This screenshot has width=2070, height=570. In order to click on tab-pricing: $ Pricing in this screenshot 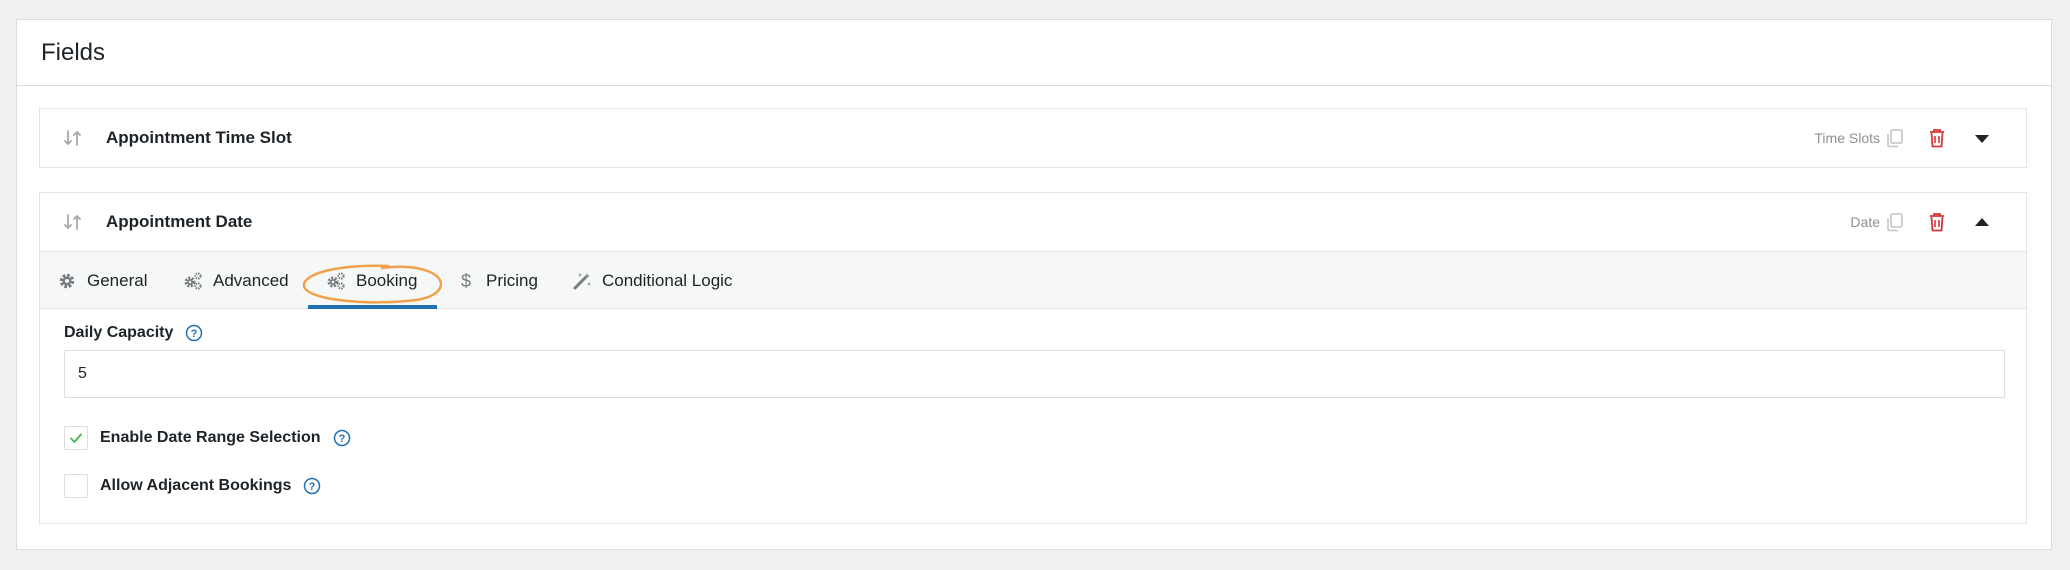, I will do `click(497, 280)`.